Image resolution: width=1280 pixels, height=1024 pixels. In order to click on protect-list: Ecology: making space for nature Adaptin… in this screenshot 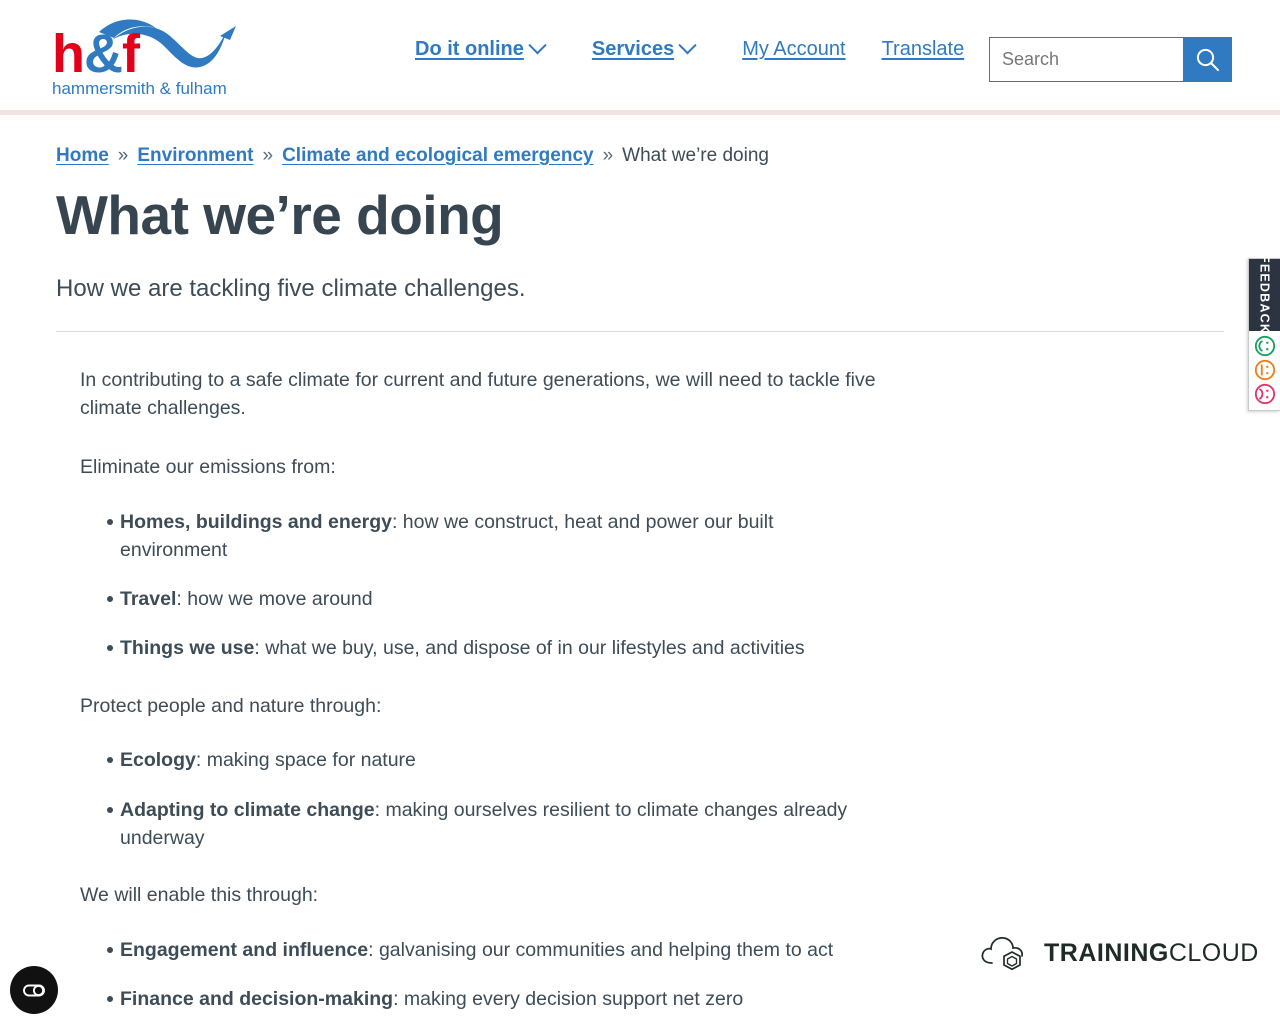, I will do `click(480, 799)`.